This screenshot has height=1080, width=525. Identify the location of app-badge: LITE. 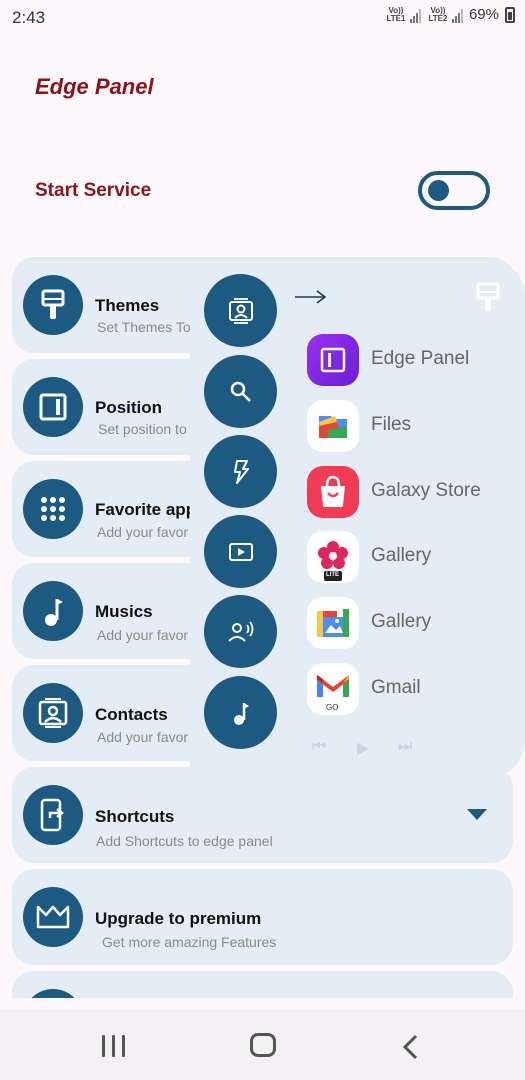
(332, 575).